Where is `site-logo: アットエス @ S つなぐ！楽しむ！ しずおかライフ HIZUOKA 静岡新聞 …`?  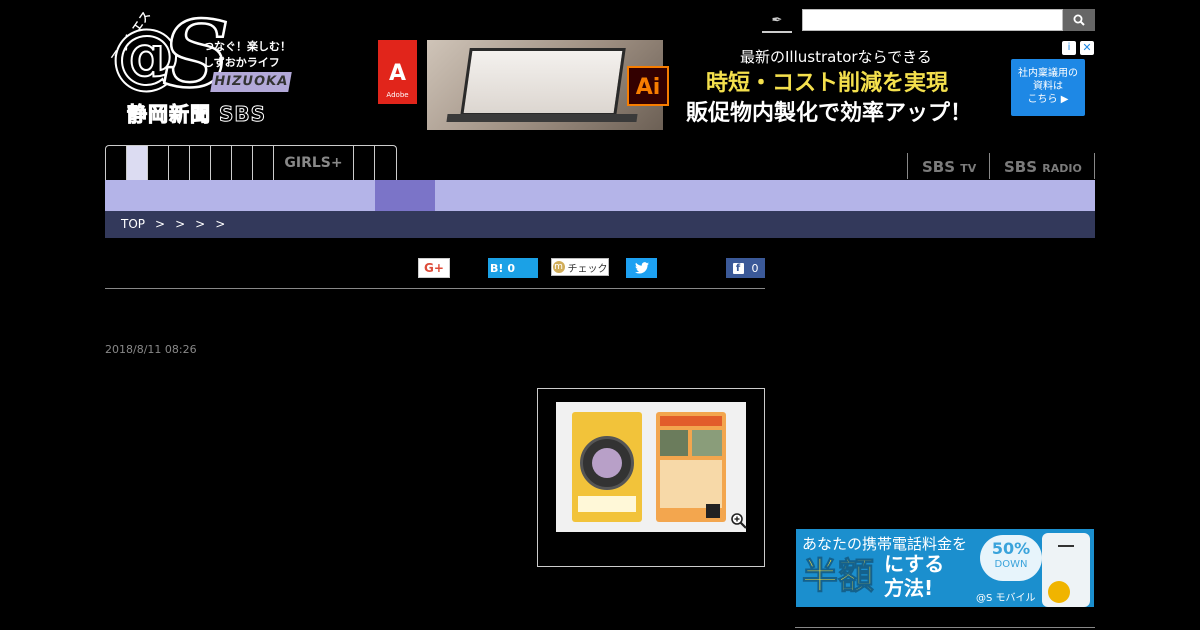 site-logo: アットエス @ S つなぐ！楽しむ！ しずおかライフ HIZUOKA 静岡新聞 … is located at coordinates (200, 68).